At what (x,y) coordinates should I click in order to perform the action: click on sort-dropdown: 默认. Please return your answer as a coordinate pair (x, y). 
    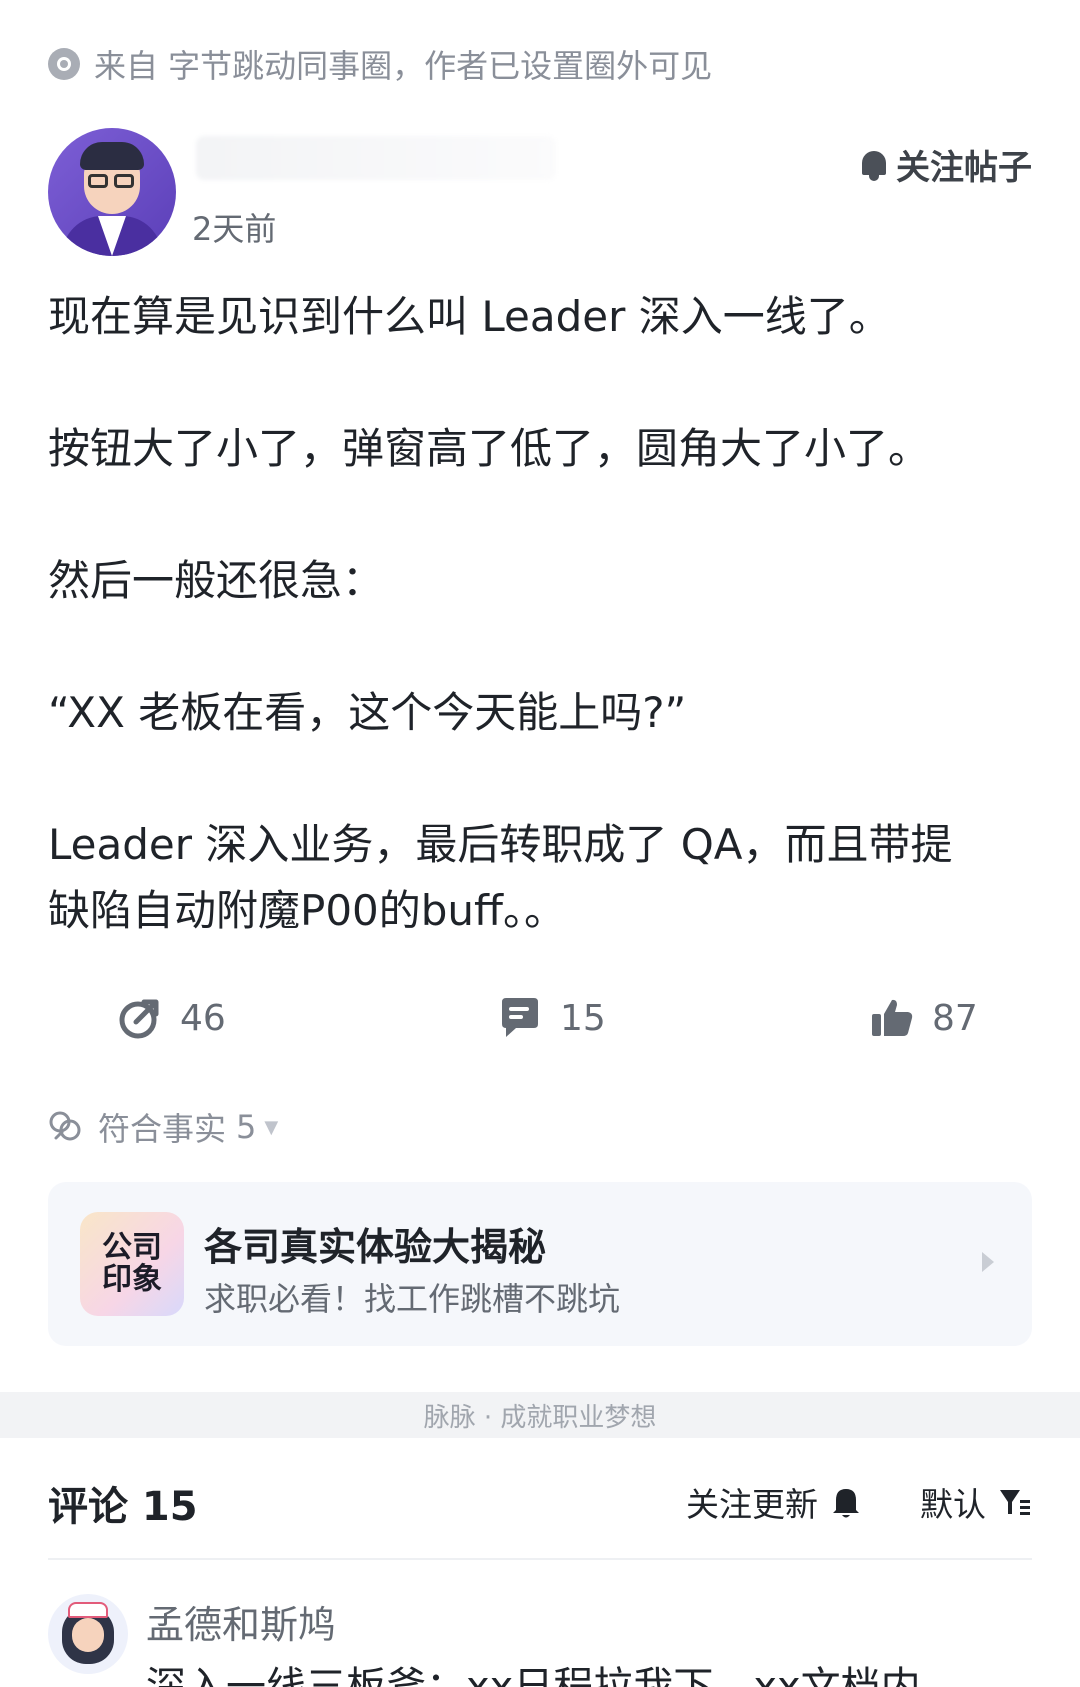
    Looking at the image, I should click on (976, 1502).